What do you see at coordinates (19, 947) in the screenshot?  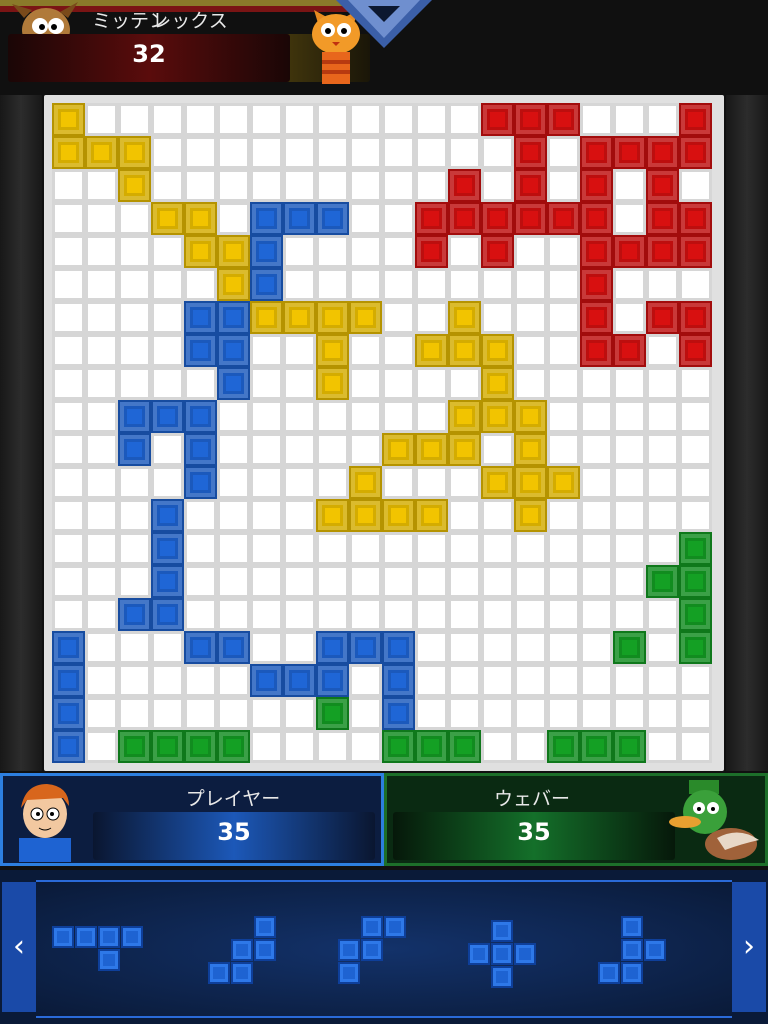 I see `prev-page-button: ‹` at bounding box center [19, 947].